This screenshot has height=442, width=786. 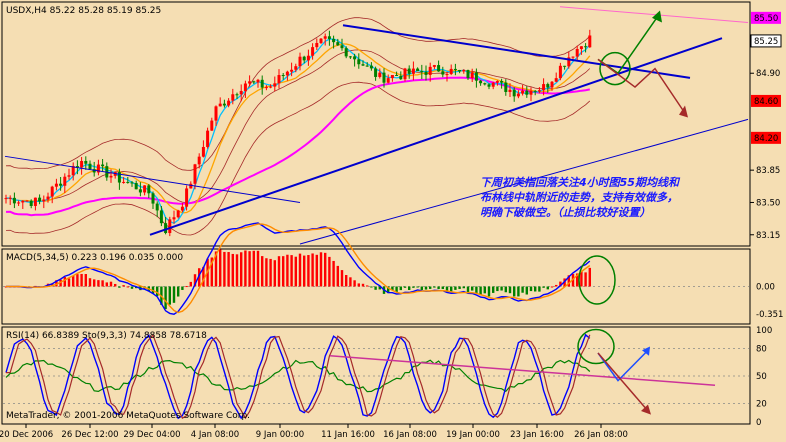 What do you see at coordinates (766, 42) in the screenshot?
I see `price-label: 85.25` at bounding box center [766, 42].